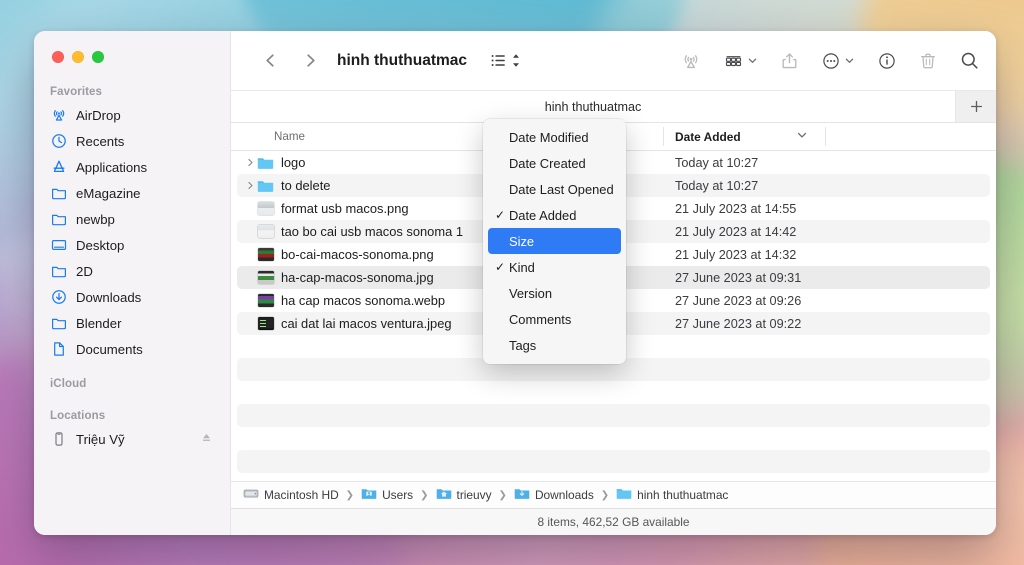  I want to click on home-folder-icon, so click(444, 495).